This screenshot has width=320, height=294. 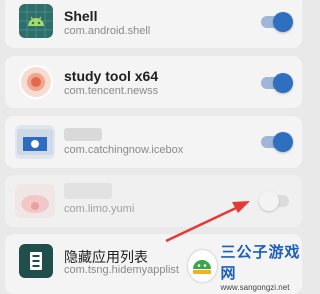 I want to click on watermark-logo-icon, so click(x=202, y=266).